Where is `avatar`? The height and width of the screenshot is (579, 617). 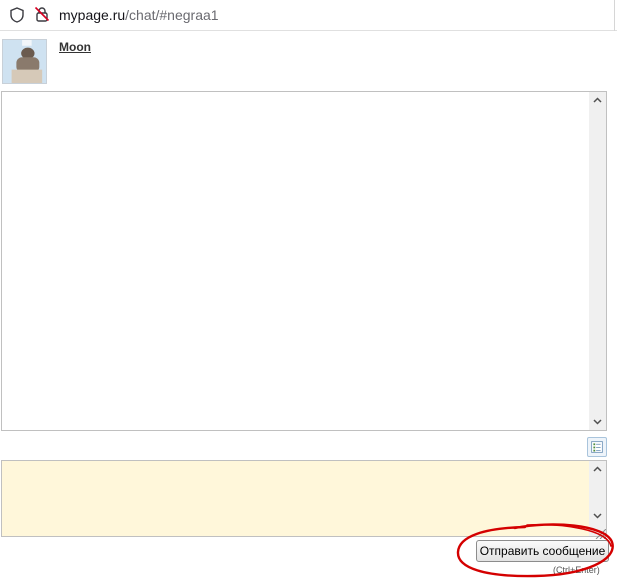 avatar is located at coordinates (24, 61).